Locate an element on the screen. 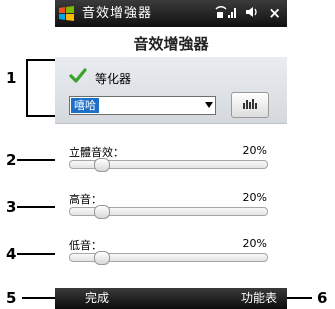  treble-slider is located at coordinates (168, 212).